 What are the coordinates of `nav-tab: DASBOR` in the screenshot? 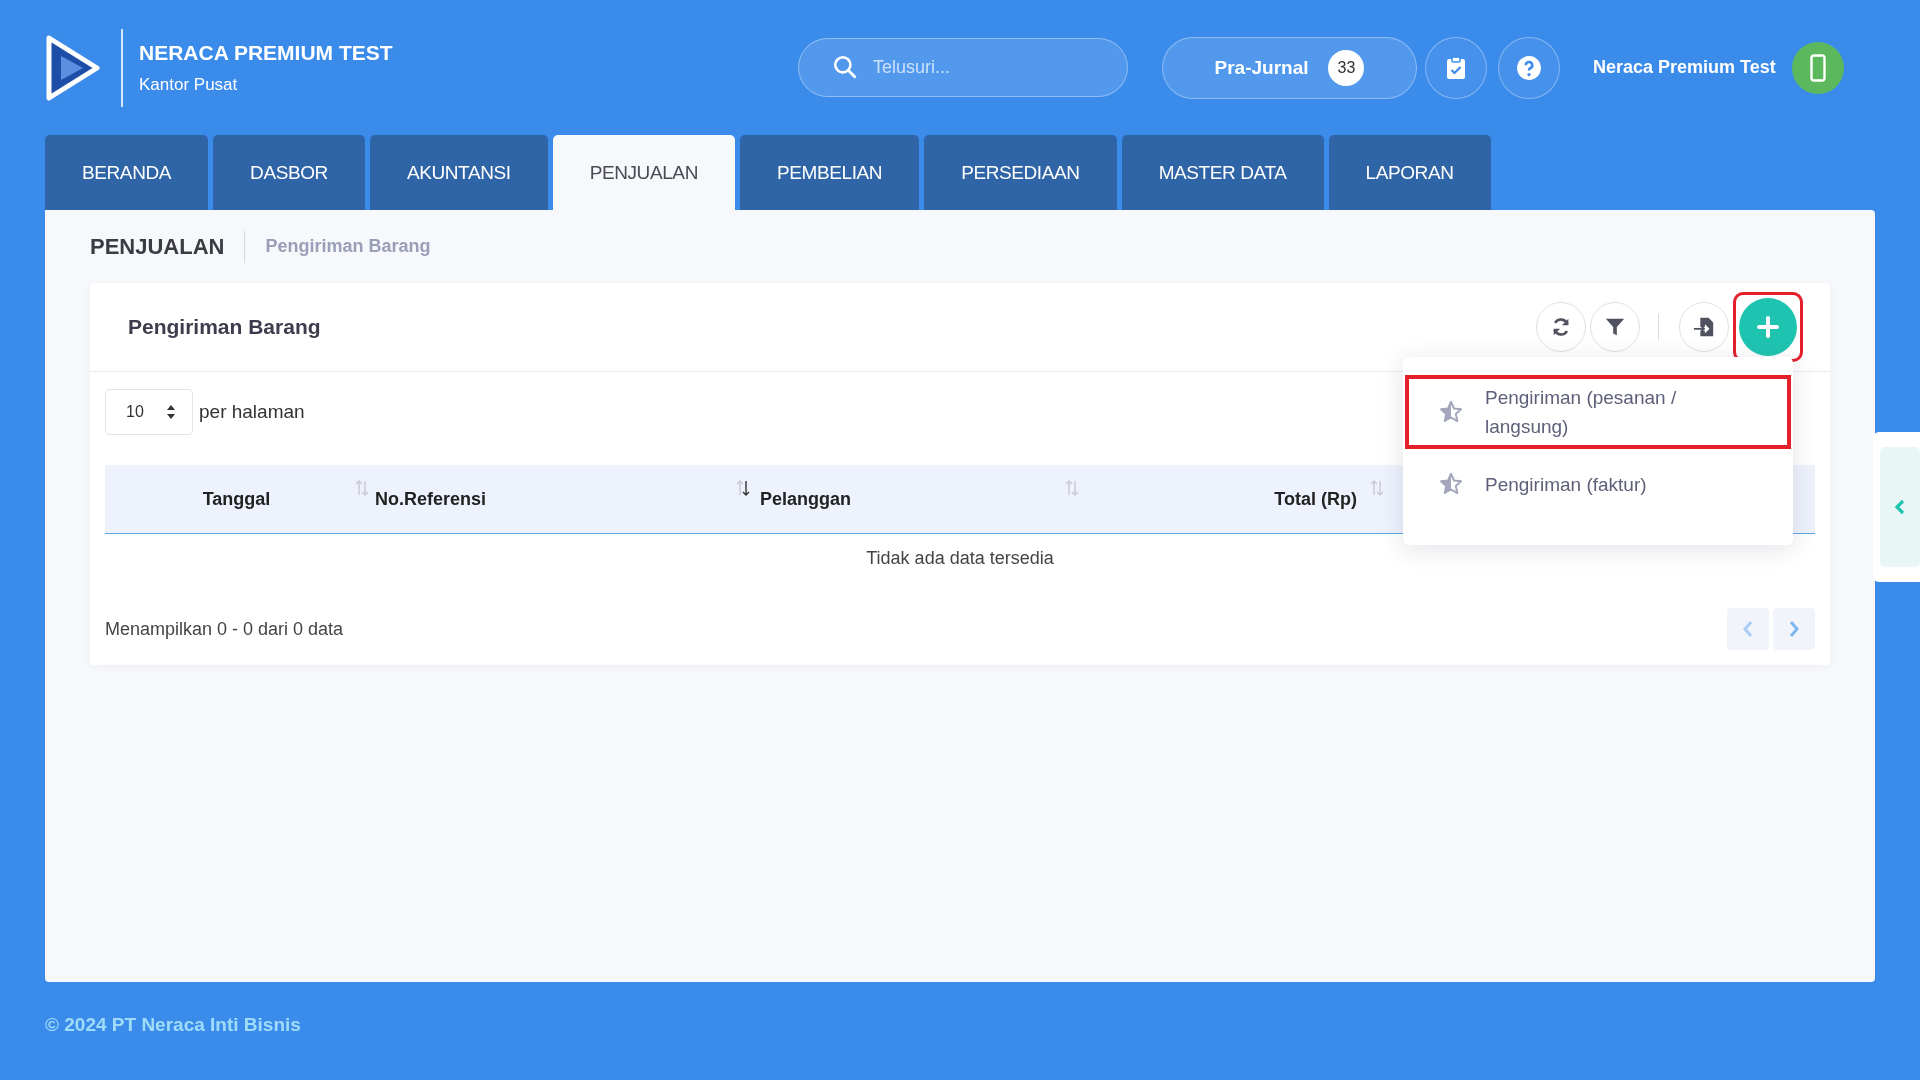 It's located at (289, 172).